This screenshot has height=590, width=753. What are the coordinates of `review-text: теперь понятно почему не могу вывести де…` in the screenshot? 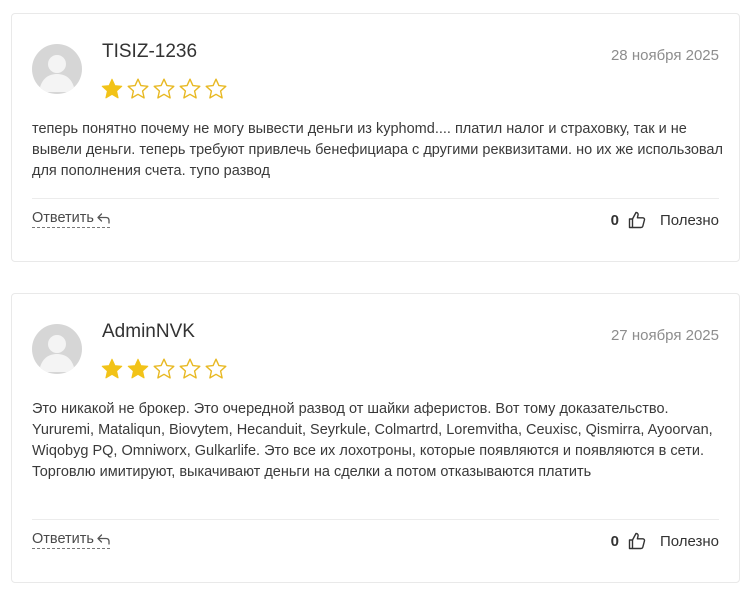 It's located at (377, 150).